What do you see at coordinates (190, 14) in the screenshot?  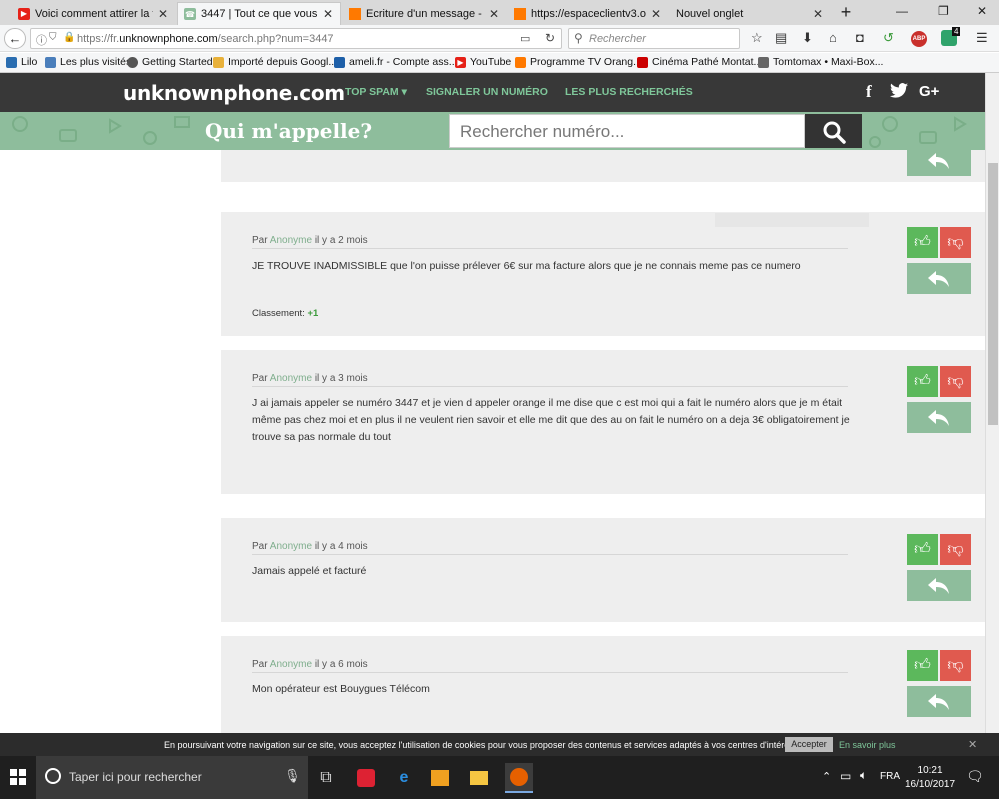 I see `phone-icon: ☎` at bounding box center [190, 14].